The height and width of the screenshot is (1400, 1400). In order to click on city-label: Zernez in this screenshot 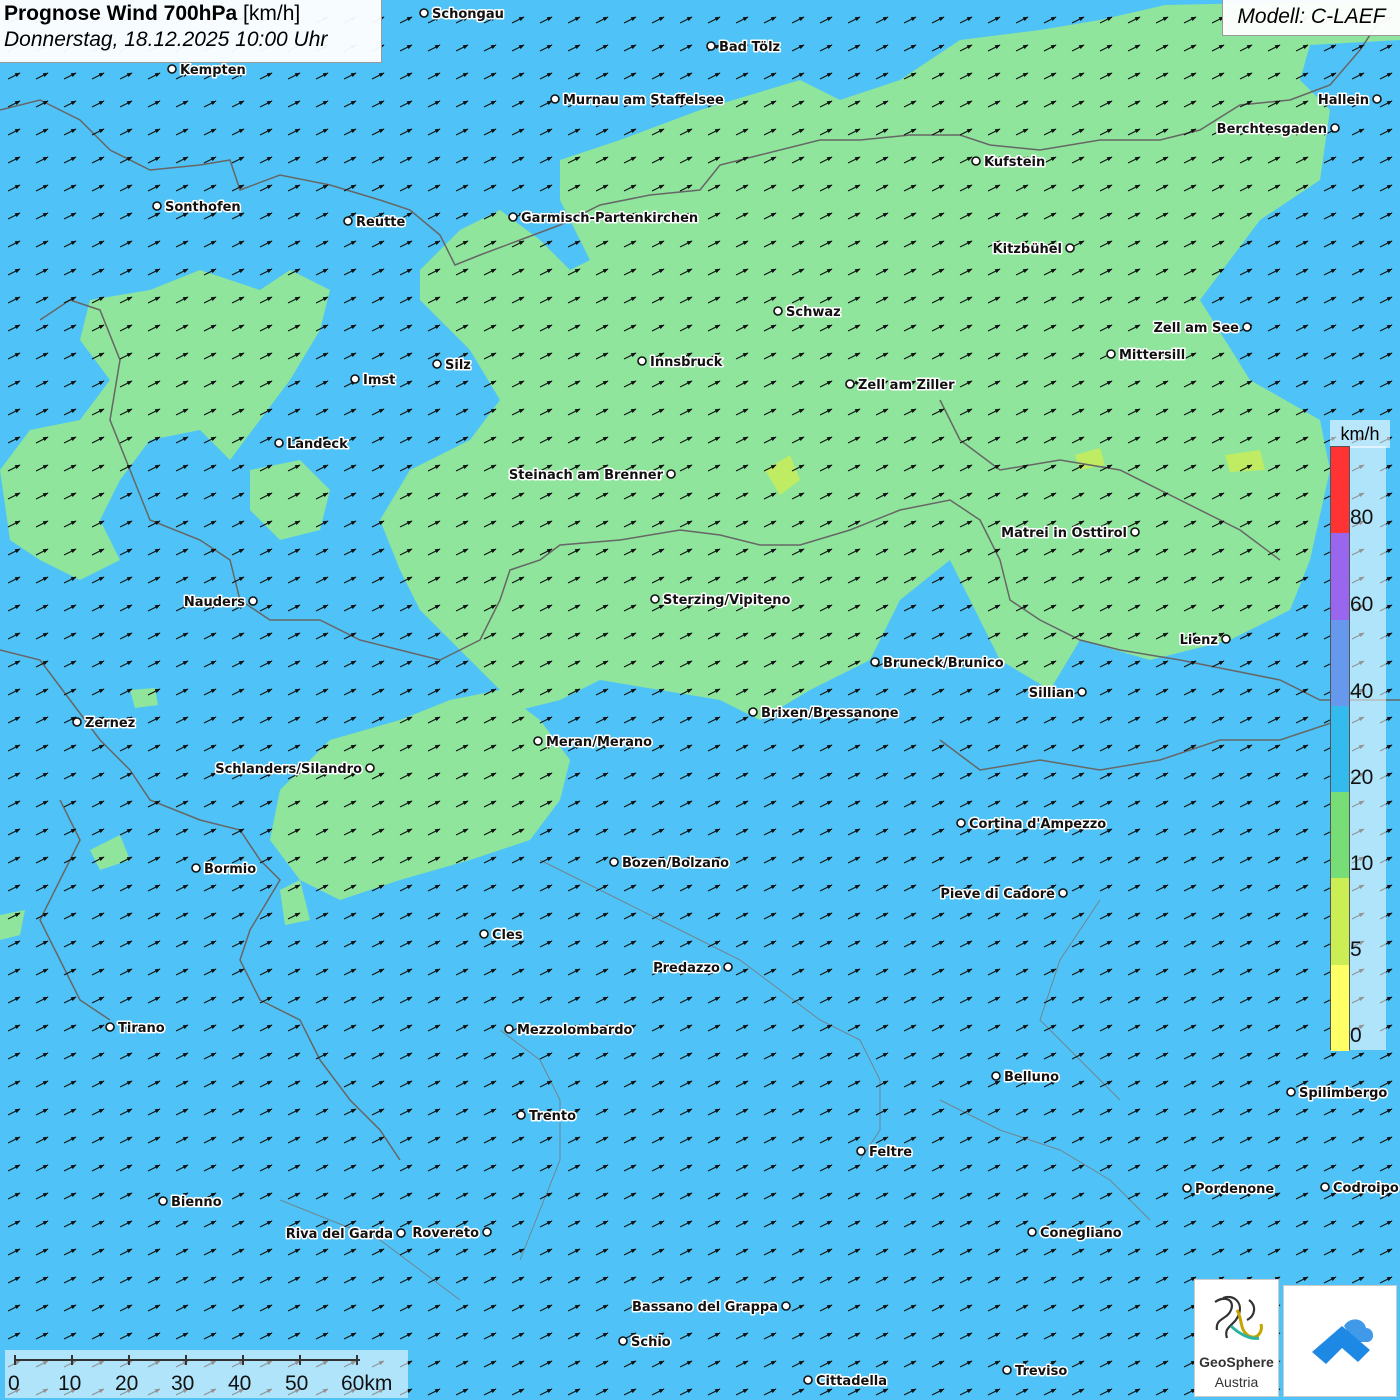, I will do `click(110, 723)`.